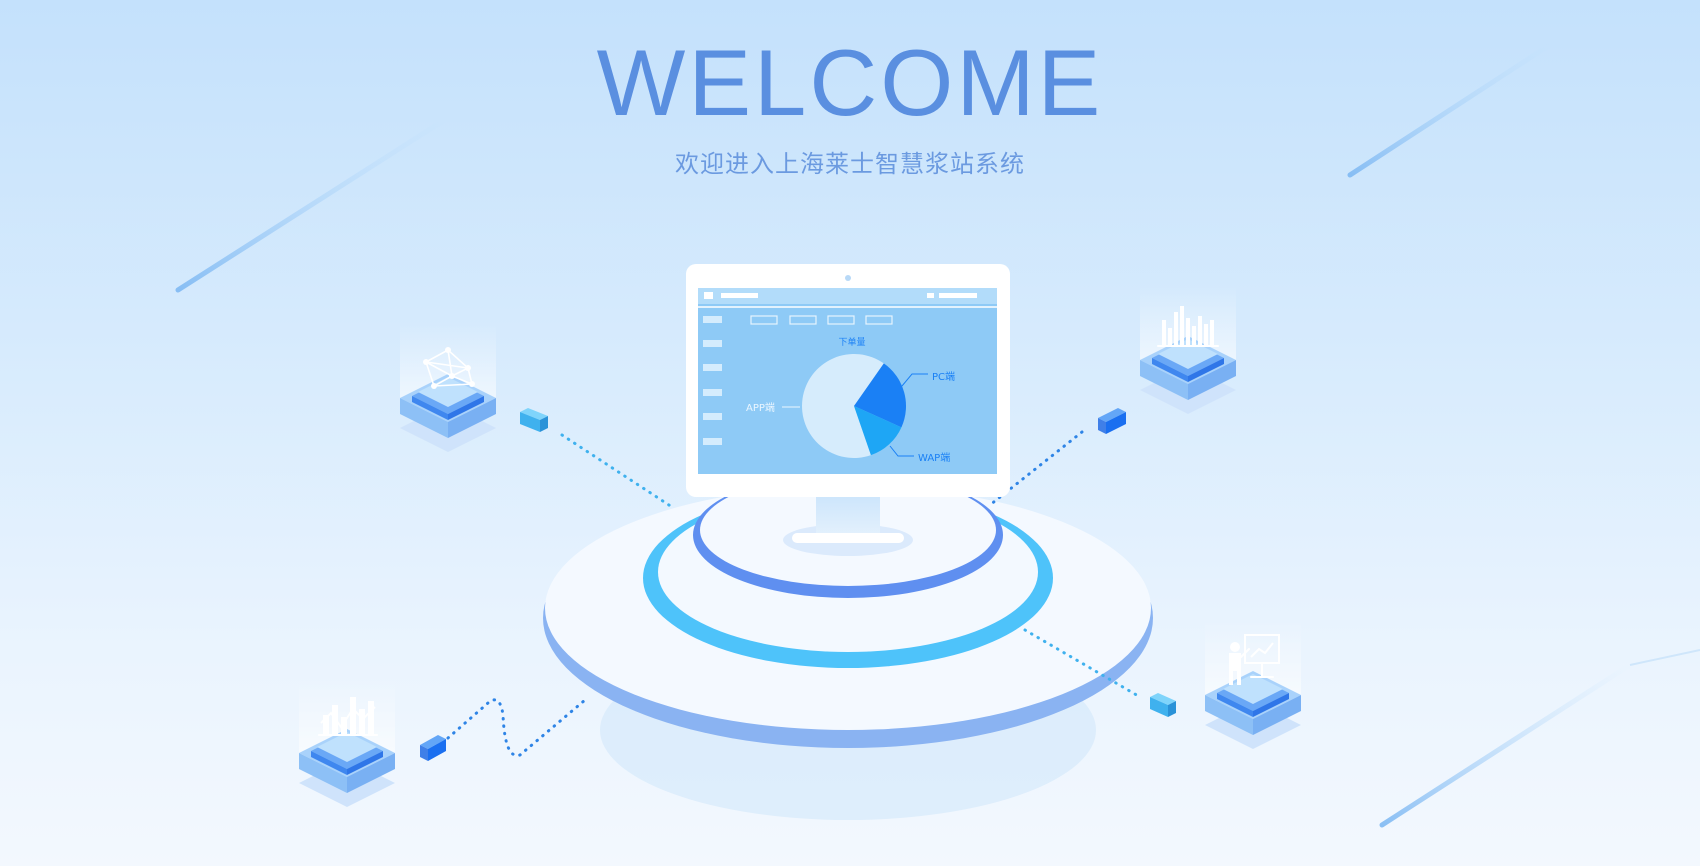  I want to click on bar-line-chart-icon, so click(347, 742).